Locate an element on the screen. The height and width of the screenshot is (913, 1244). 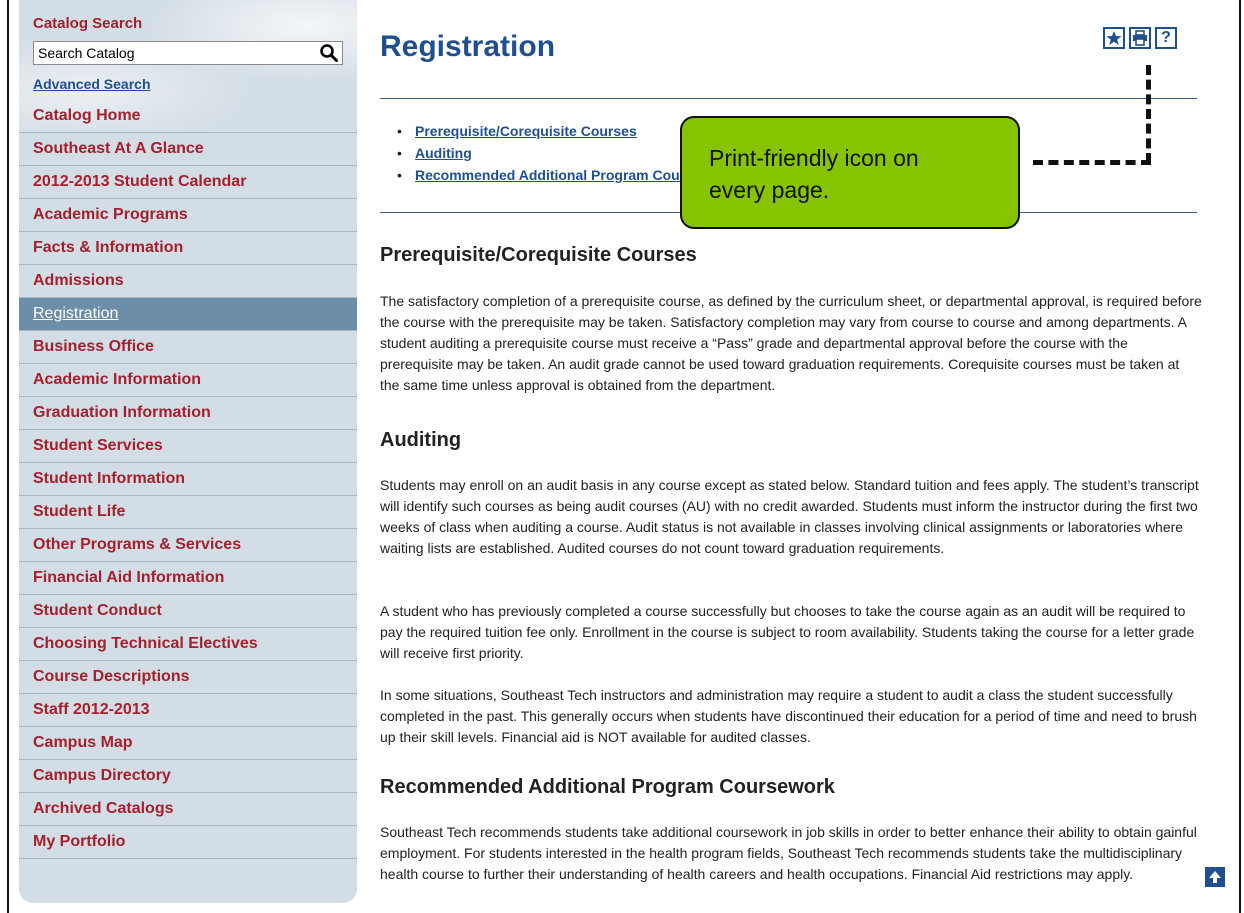
toc-link-prerequisite: Prerequisite/Corequisite Courses is located at coordinates (526, 131).